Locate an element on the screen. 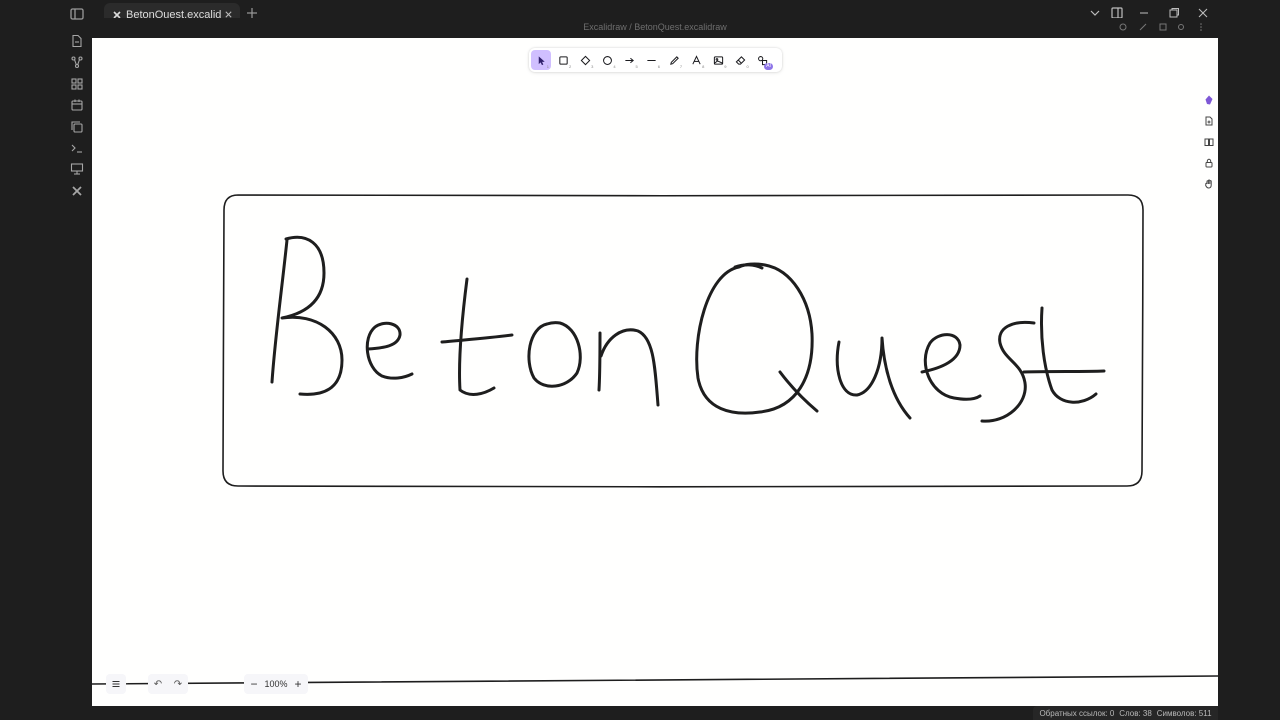  tool-shortcut: 5 is located at coordinates (636, 66).